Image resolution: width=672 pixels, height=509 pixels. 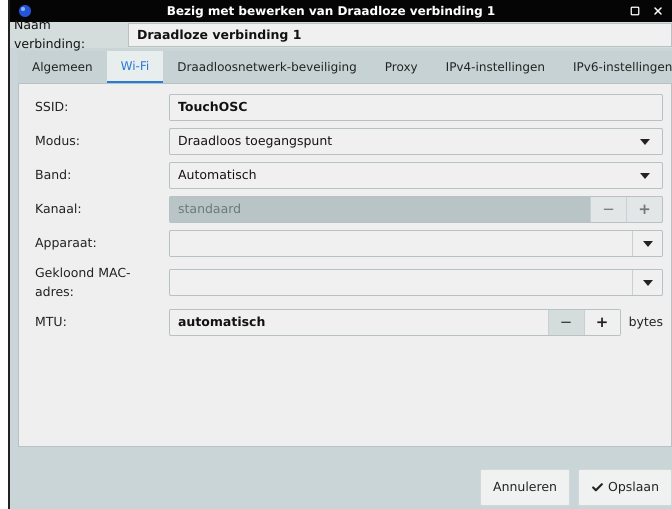 What do you see at coordinates (25, 11) in the screenshot?
I see `app-logo-icon` at bounding box center [25, 11].